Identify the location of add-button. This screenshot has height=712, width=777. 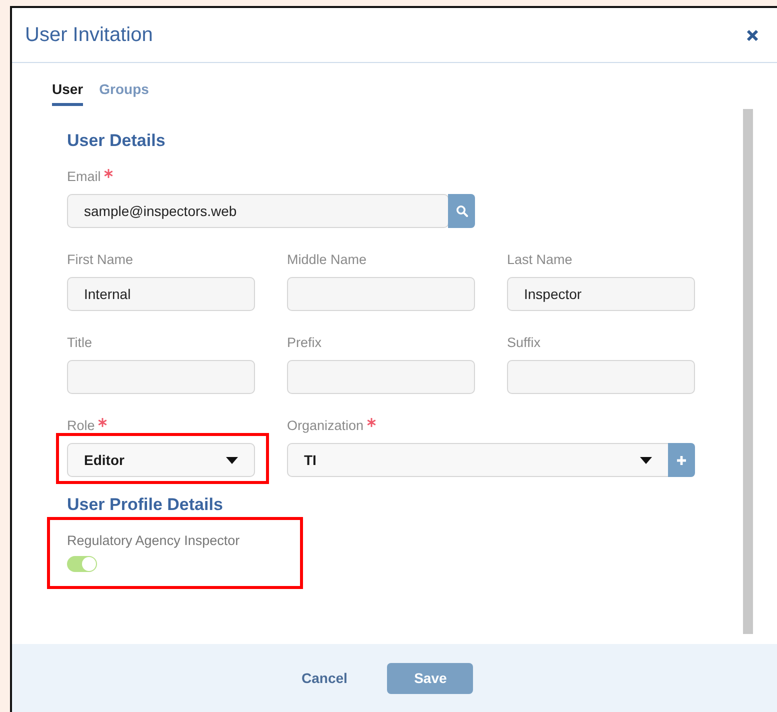
(681, 460).